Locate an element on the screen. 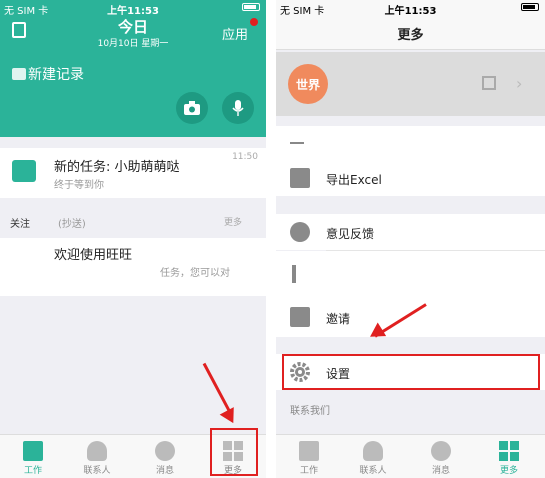 This screenshot has height=478, width=545. menu-export-excel: 导出Excel is located at coordinates (410, 178).